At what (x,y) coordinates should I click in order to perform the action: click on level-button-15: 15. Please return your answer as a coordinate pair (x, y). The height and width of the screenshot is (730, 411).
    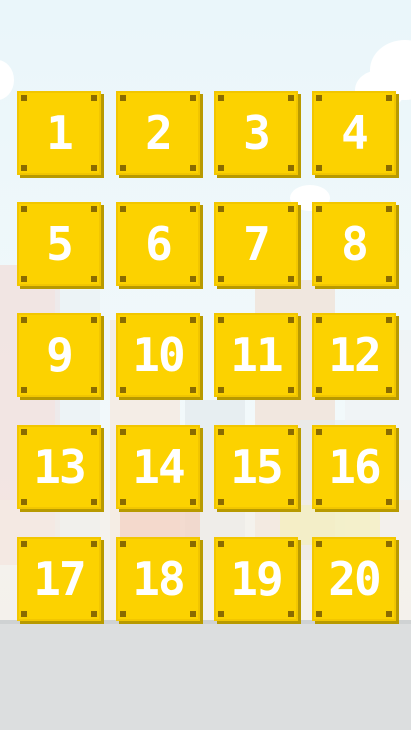
    Looking at the image, I should click on (256, 467).